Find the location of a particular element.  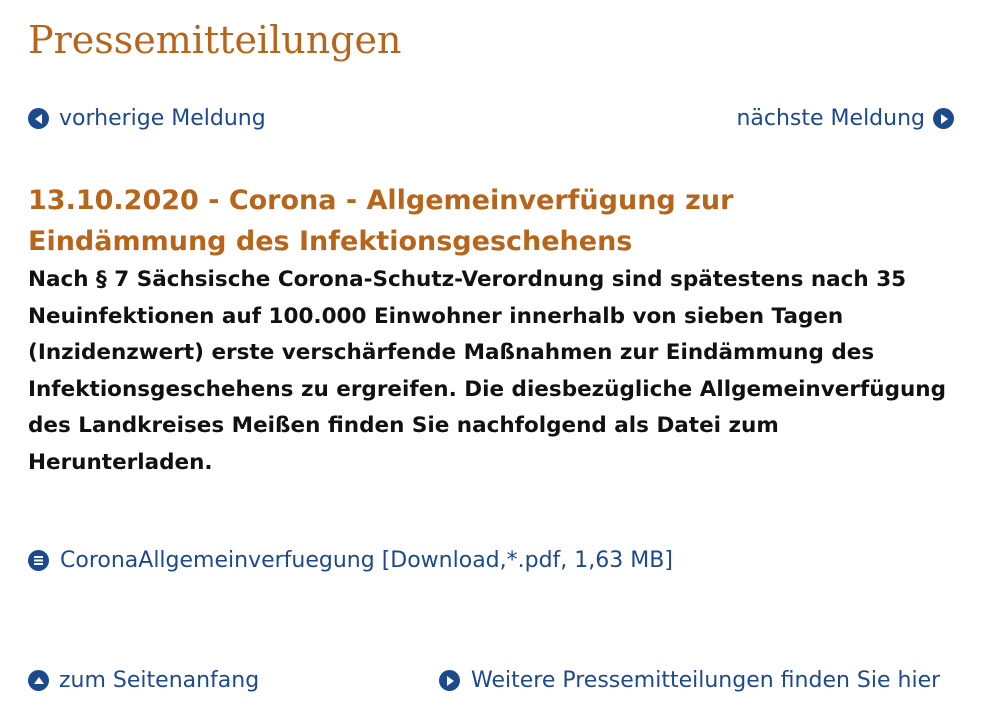

back-to-top-link: zum Seitenanfang is located at coordinates (143, 680).